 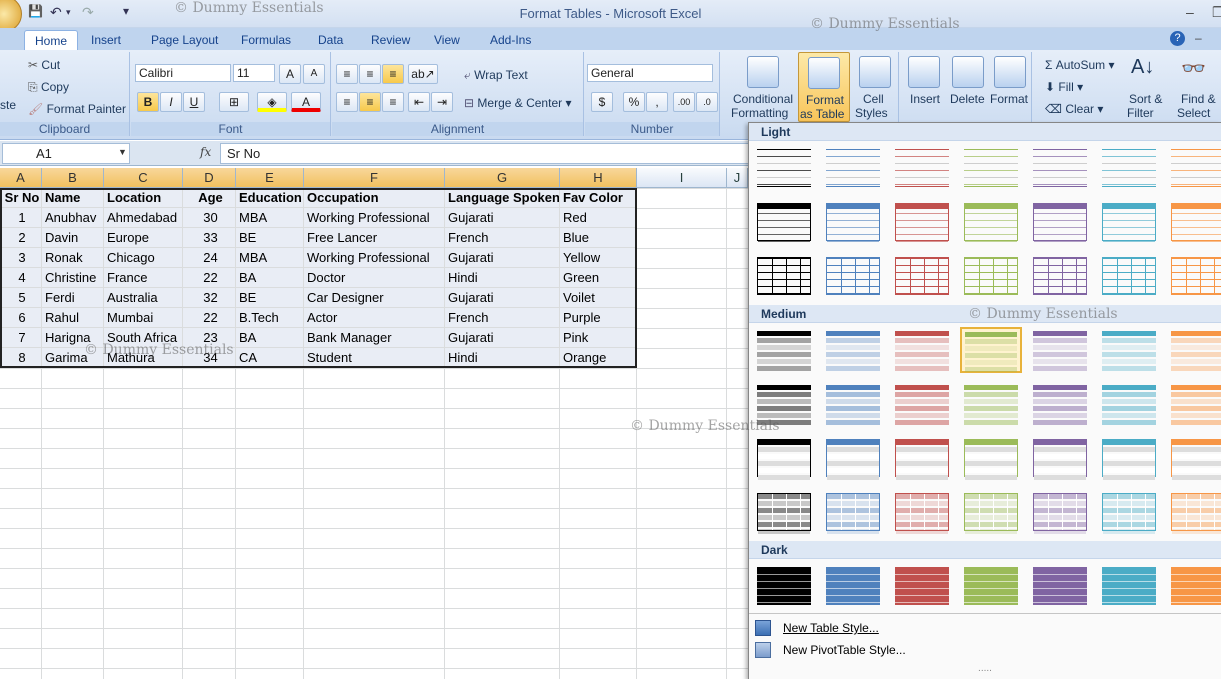 What do you see at coordinates (598, 358) in the screenshot?
I see `table-cell: Orange` at bounding box center [598, 358].